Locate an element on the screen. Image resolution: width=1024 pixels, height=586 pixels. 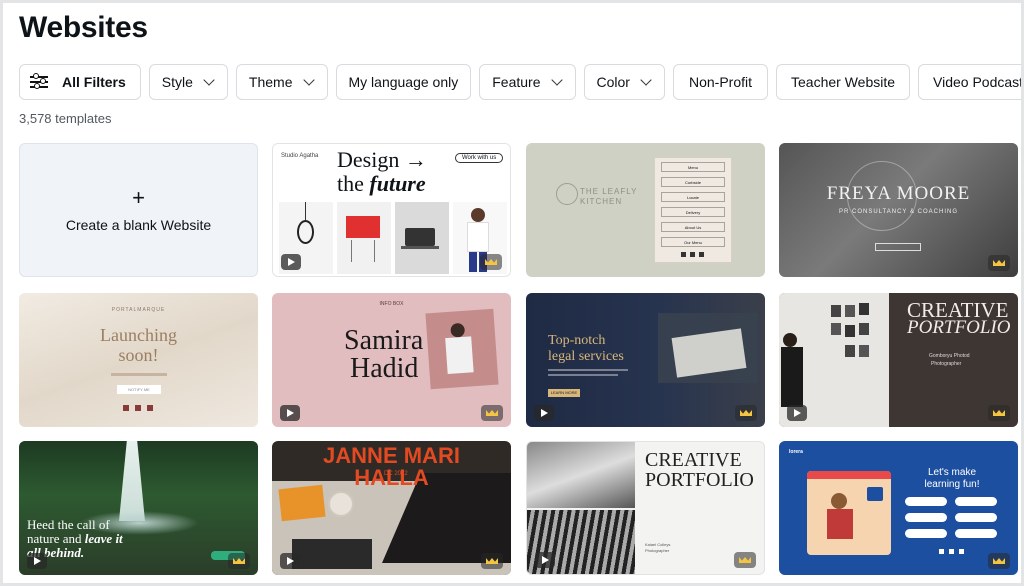
template-brand: PORTALMARQUE is located at coordinates (138, 310).